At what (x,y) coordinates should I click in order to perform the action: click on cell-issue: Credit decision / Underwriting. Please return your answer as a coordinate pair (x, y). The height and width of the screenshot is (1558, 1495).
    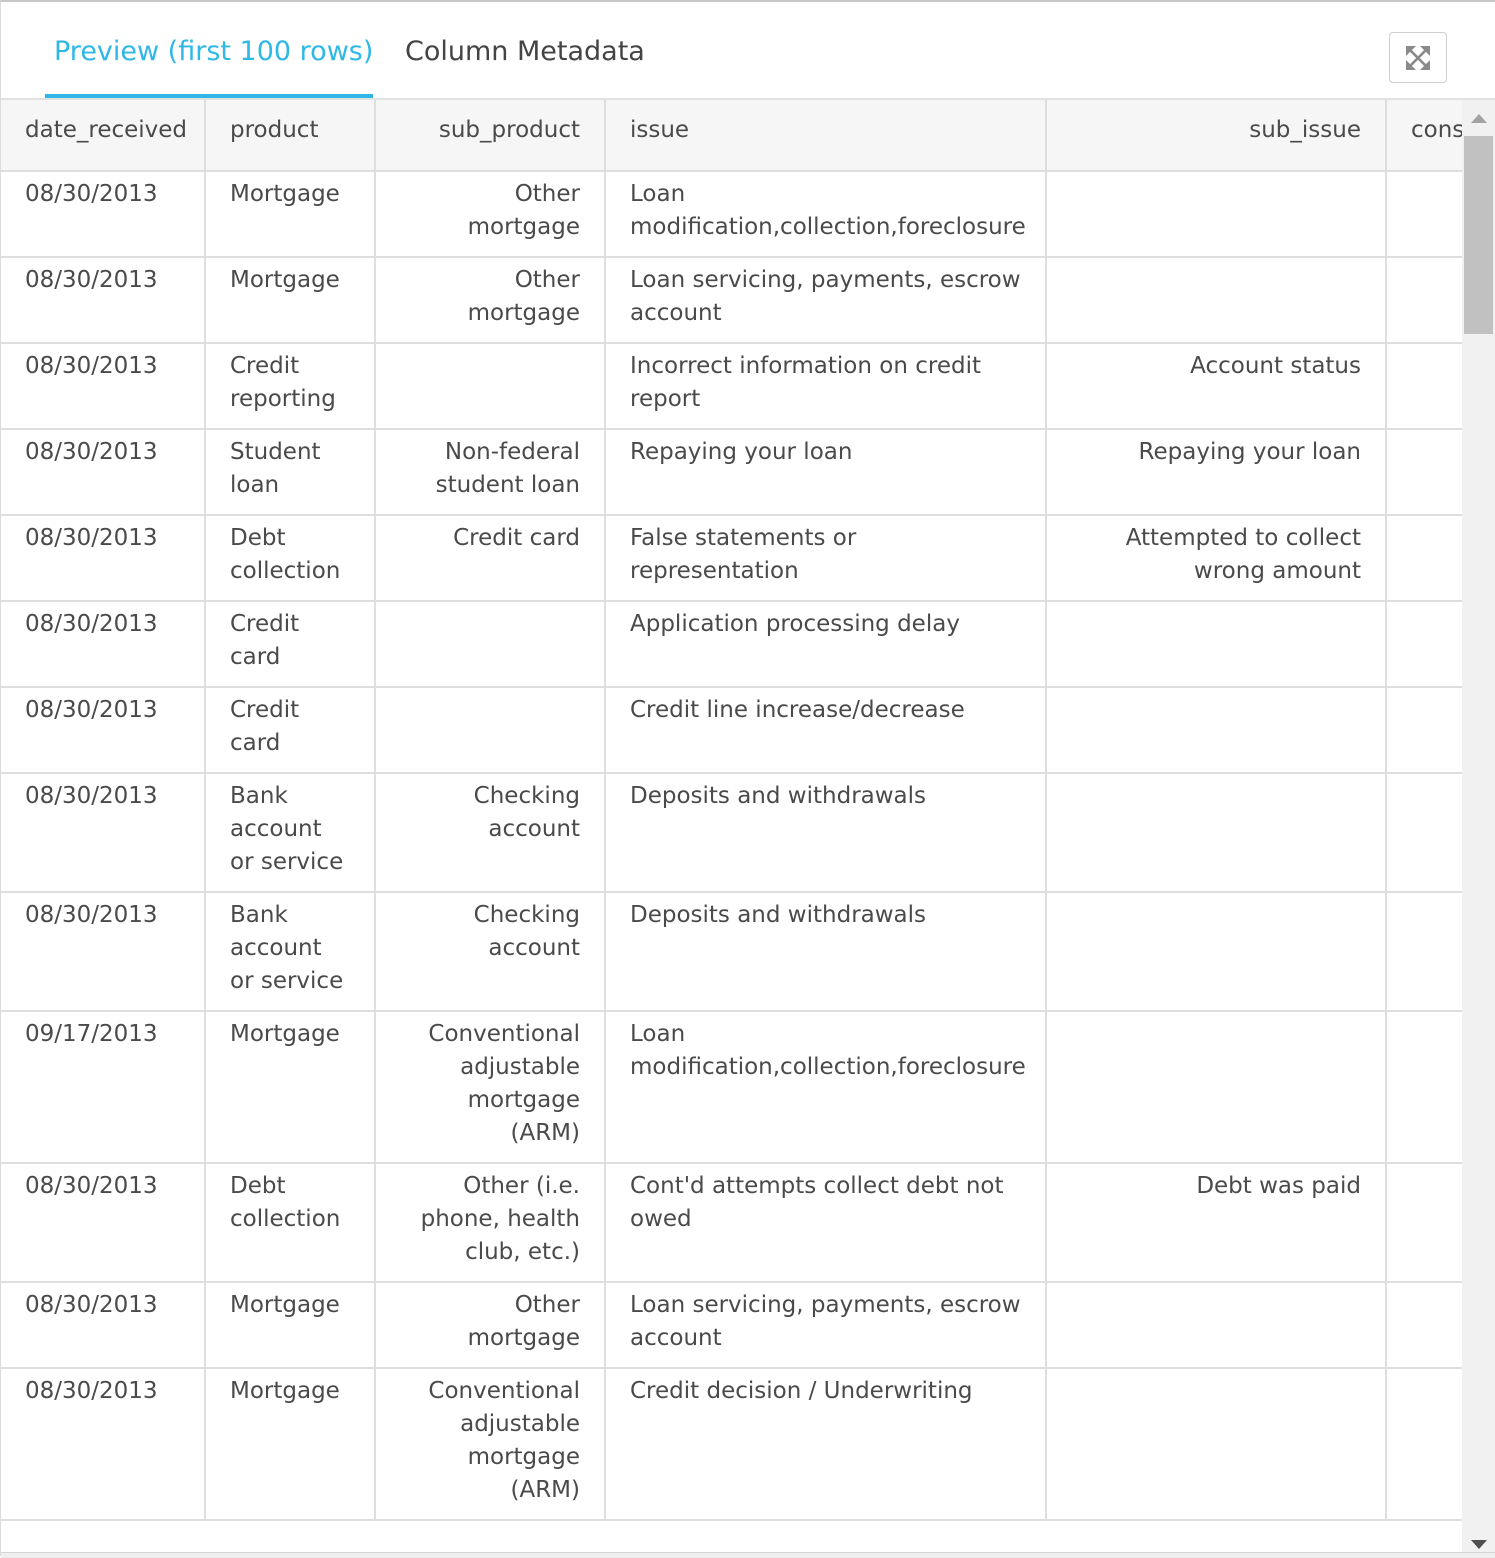
    Looking at the image, I should click on (826, 1444).